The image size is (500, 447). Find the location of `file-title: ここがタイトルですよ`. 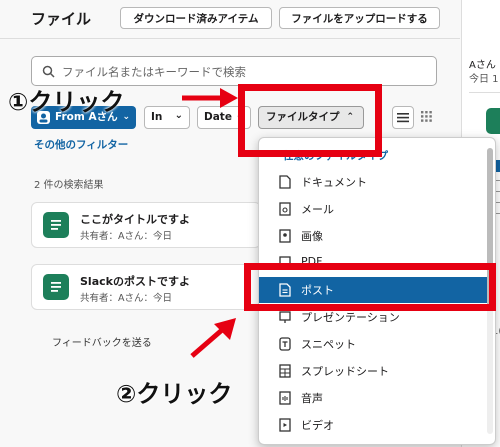

file-title: ここがタイトルですよ is located at coordinates (135, 219).